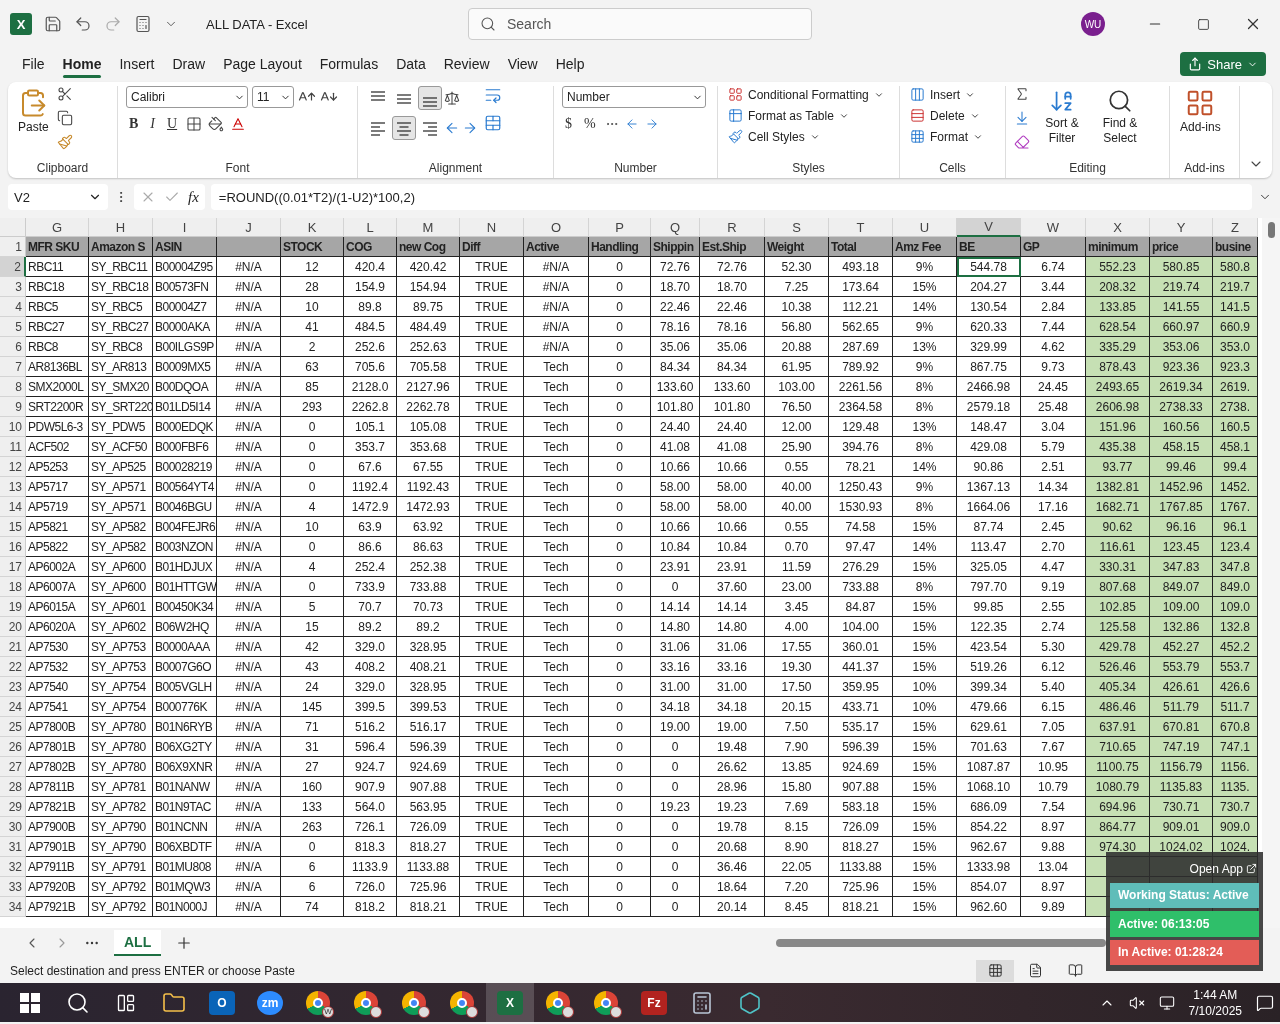 The image size is (1280, 1024). I want to click on row-header: 15, so click(13, 527).